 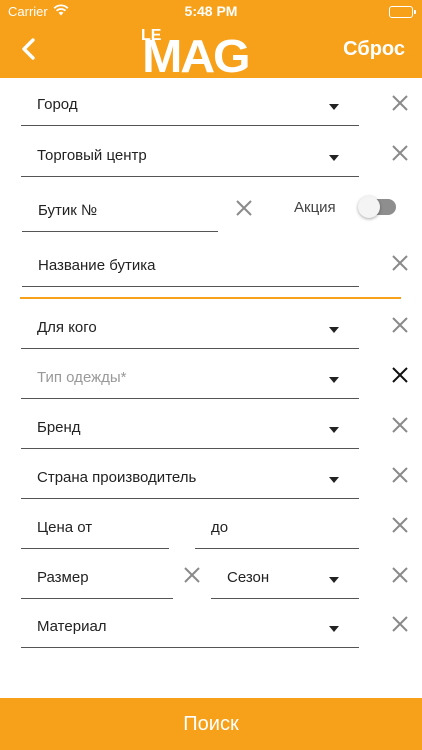 I want to click on promo-toggle, so click(x=377, y=207).